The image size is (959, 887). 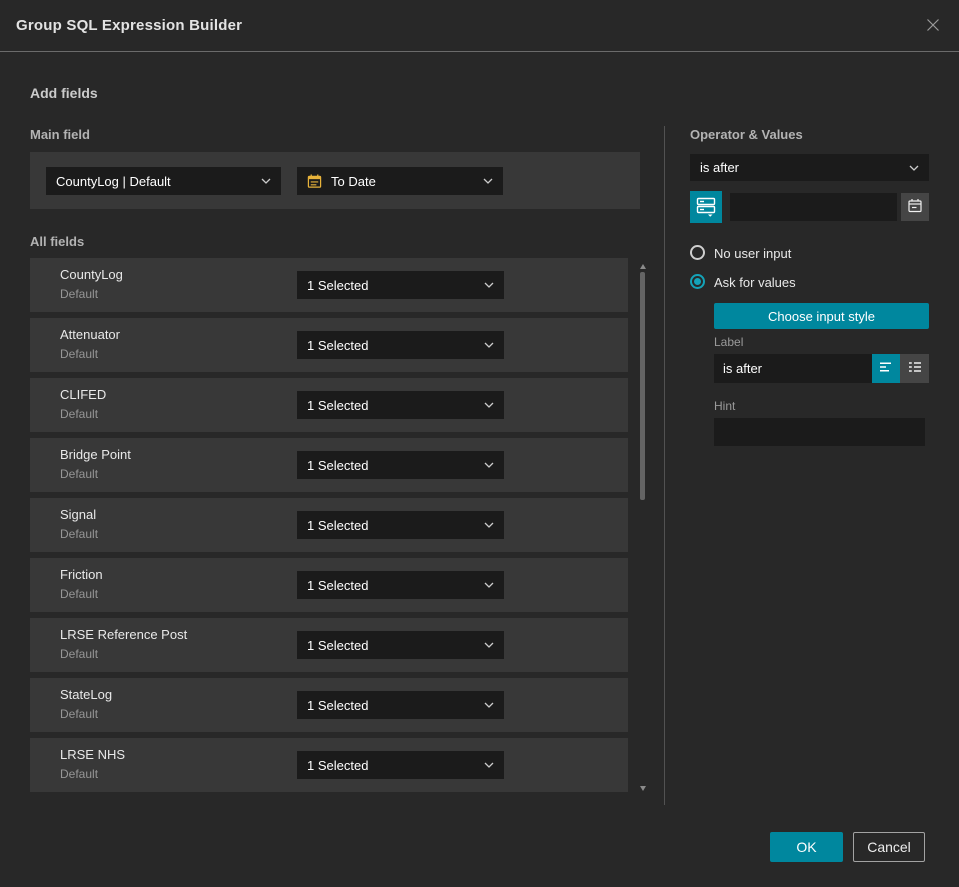 I want to click on close-icon, so click(x=933, y=26).